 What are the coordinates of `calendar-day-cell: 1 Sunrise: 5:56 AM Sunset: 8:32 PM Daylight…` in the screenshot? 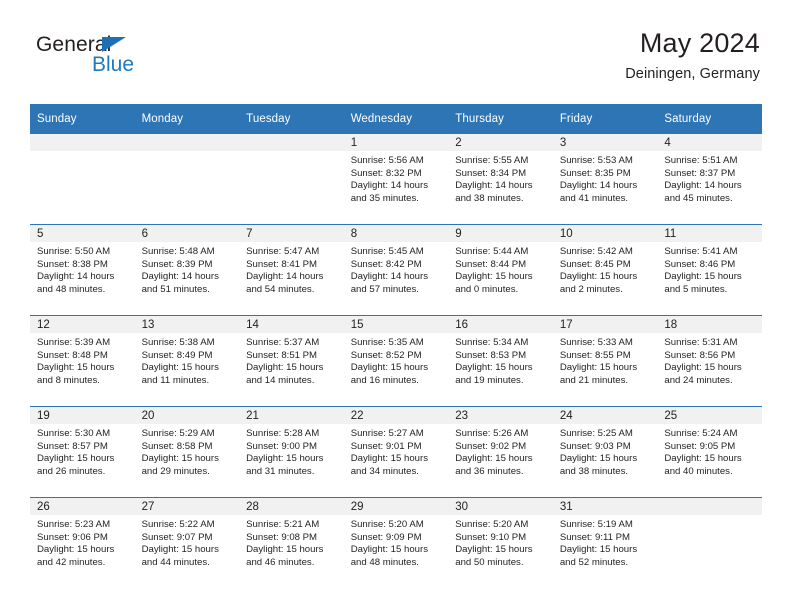 It's located at (396, 179).